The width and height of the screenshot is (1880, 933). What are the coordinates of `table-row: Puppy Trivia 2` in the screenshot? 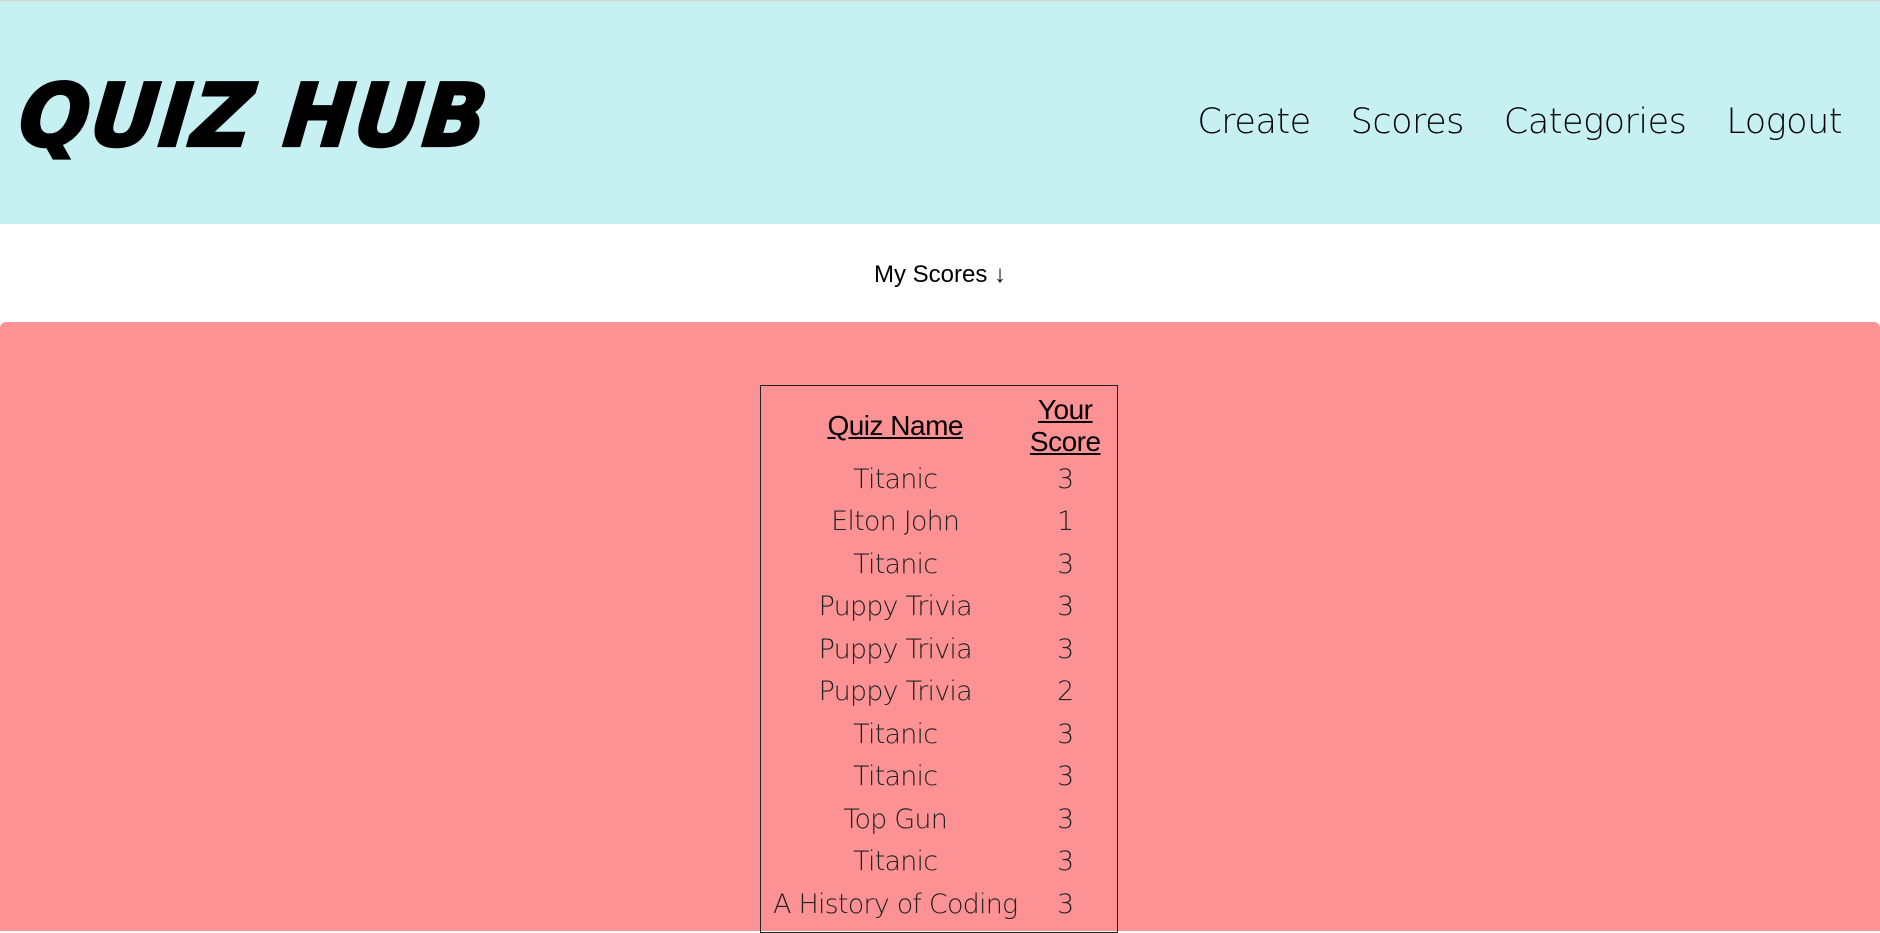 It's located at (939, 692).